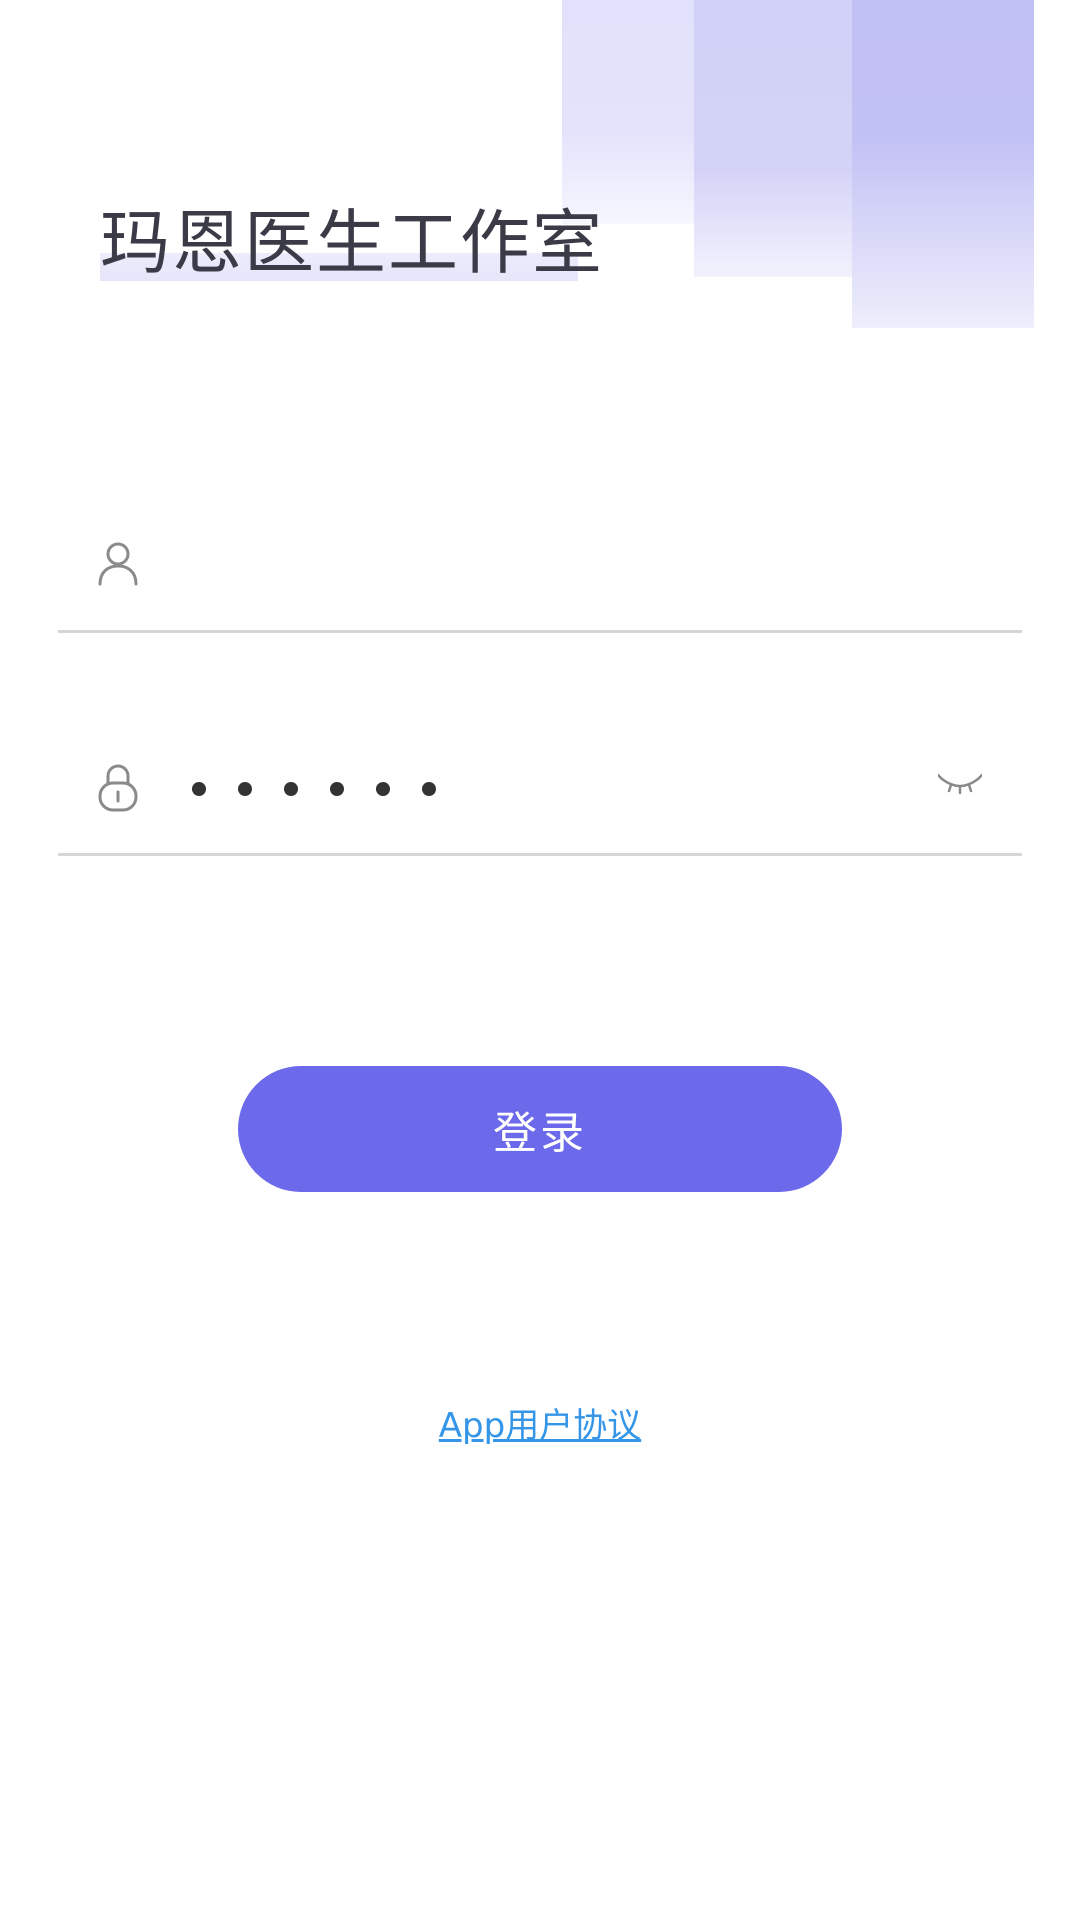 This screenshot has width=1080, height=1920. I want to click on password-field, so click(540, 804).